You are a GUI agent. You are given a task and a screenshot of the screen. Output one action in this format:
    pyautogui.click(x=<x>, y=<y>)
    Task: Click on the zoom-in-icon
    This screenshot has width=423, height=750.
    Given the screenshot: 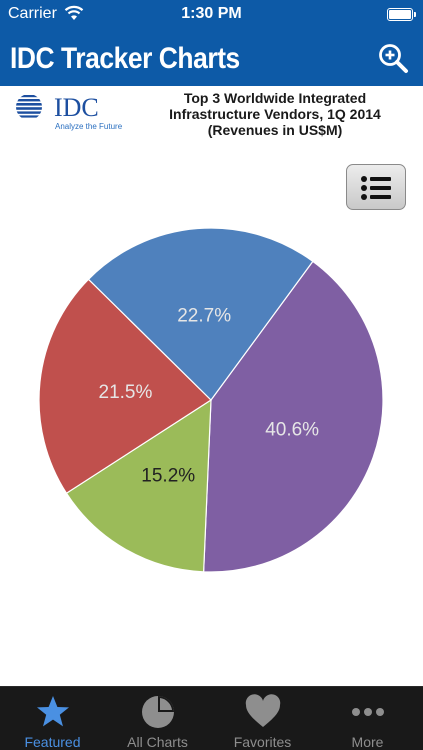 What is the action you would take?
    pyautogui.click(x=393, y=58)
    